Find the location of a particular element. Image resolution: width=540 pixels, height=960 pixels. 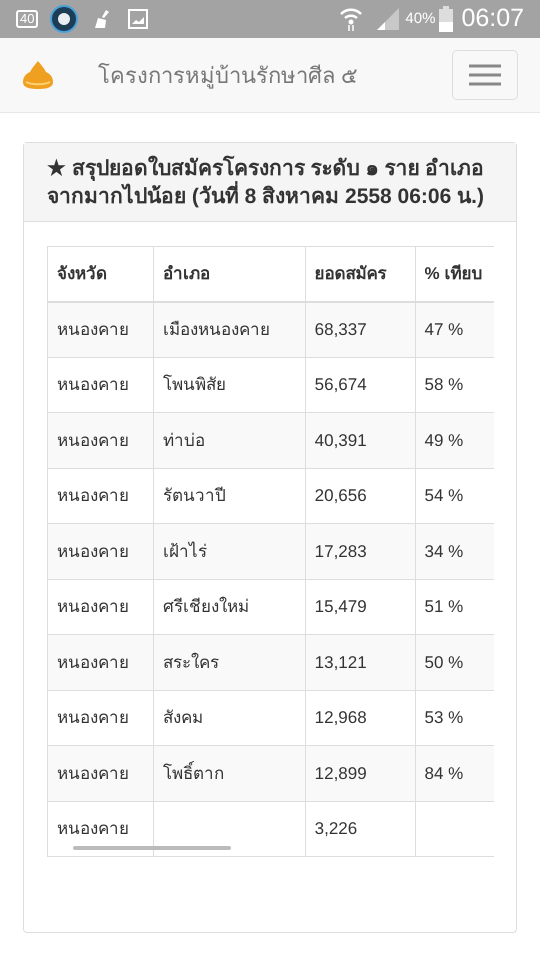

wifi-icon is located at coordinates (351, 19).